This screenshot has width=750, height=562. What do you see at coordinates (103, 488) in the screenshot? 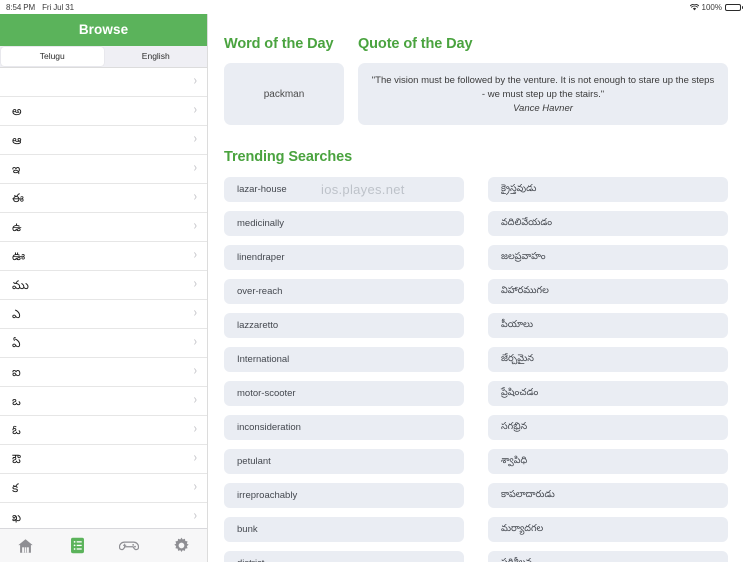
I see `letter-row: క ›` at bounding box center [103, 488].